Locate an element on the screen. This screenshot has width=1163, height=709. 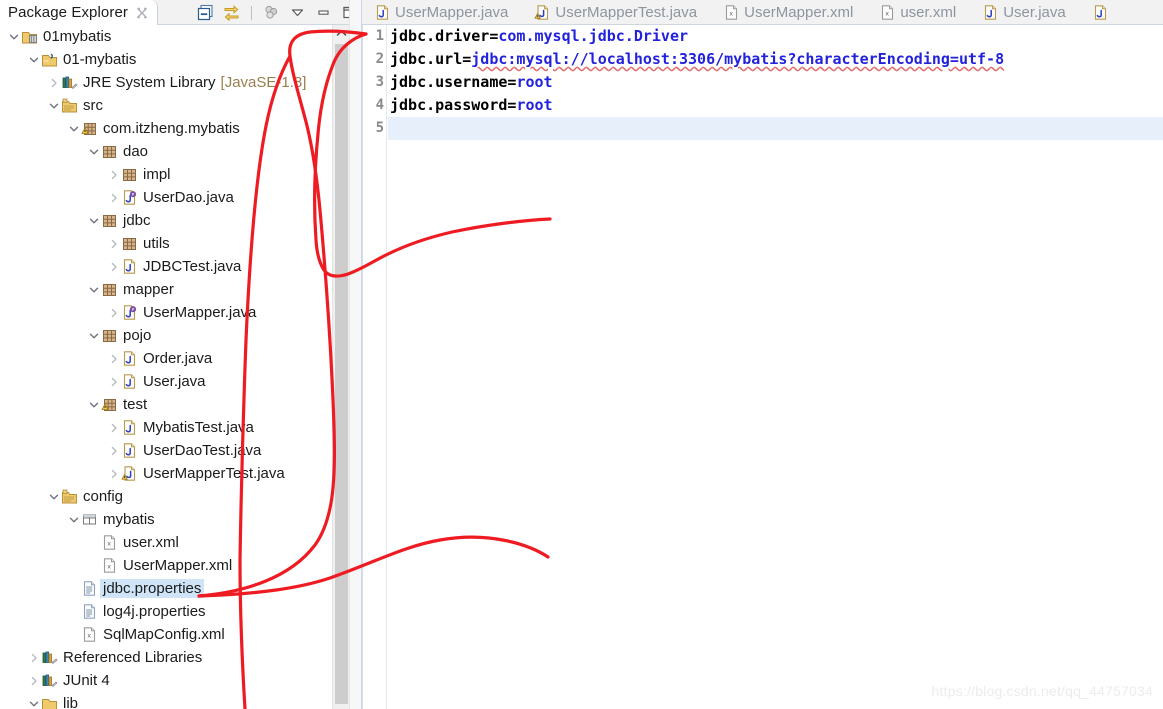
code-line: jdbc.password=root is located at coordinates (775, 105).